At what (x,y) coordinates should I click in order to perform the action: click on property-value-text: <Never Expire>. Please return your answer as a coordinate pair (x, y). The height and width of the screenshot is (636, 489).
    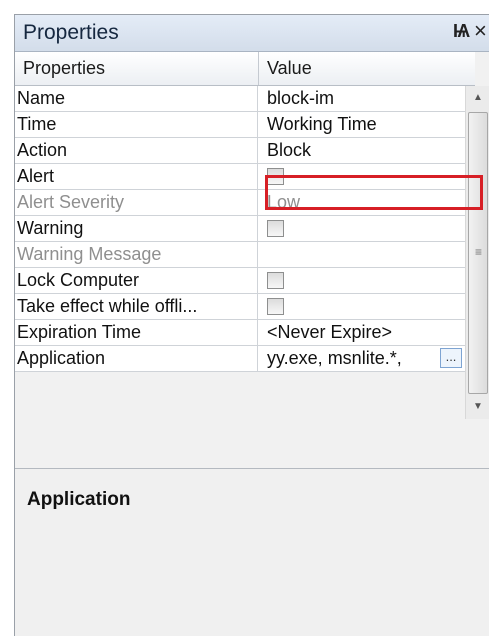
    Looking at the image, I should click on (330, 332).